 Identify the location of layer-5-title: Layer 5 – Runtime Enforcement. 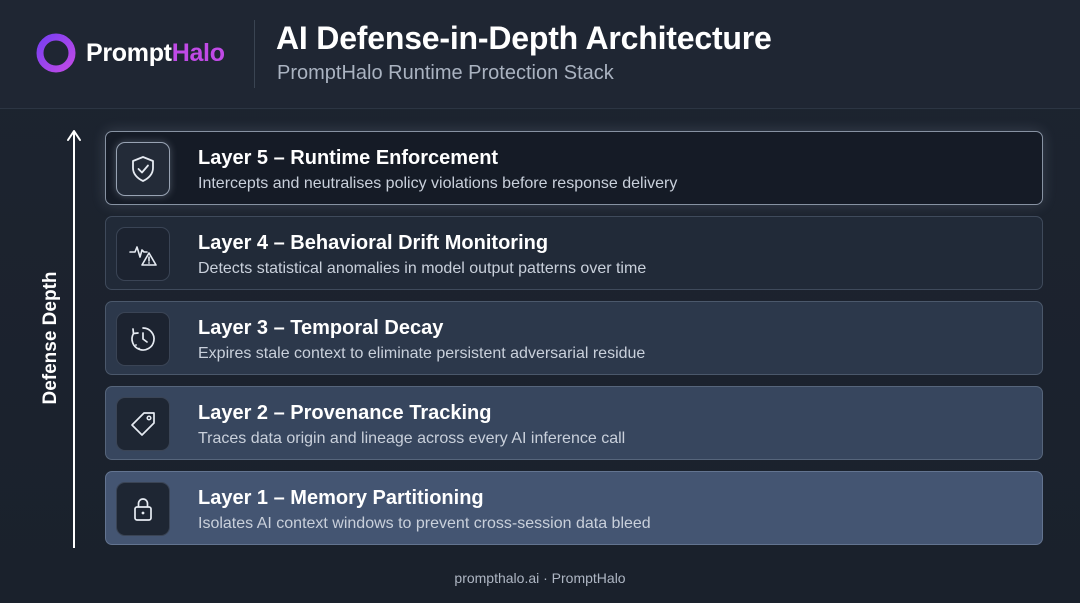
(348, 158).